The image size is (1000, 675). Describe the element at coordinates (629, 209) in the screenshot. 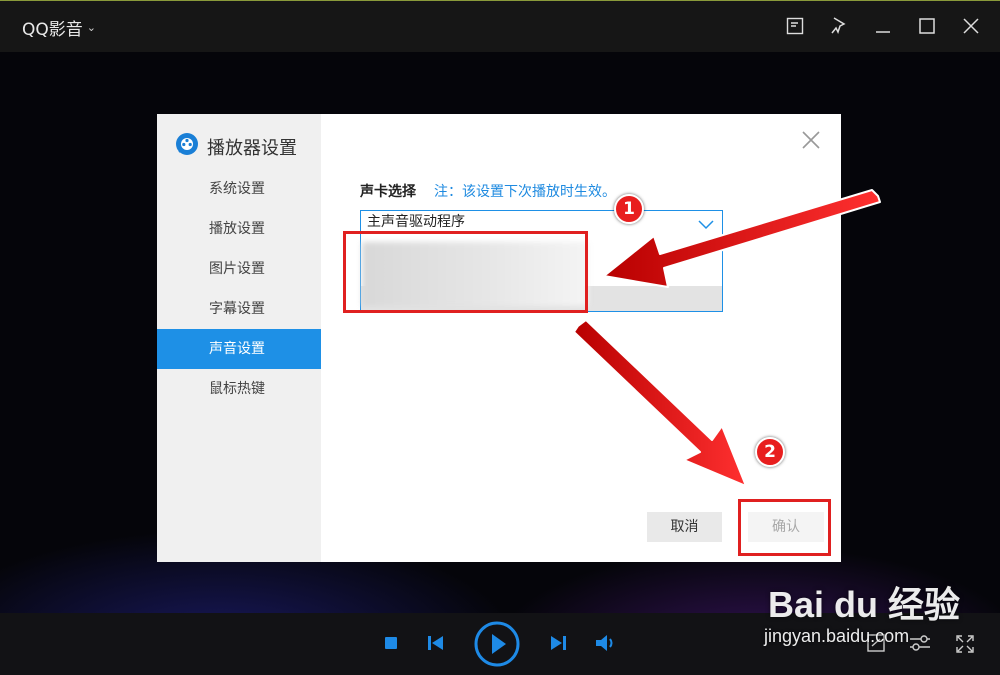

I see `annotation-badge-1: 1` at that location.